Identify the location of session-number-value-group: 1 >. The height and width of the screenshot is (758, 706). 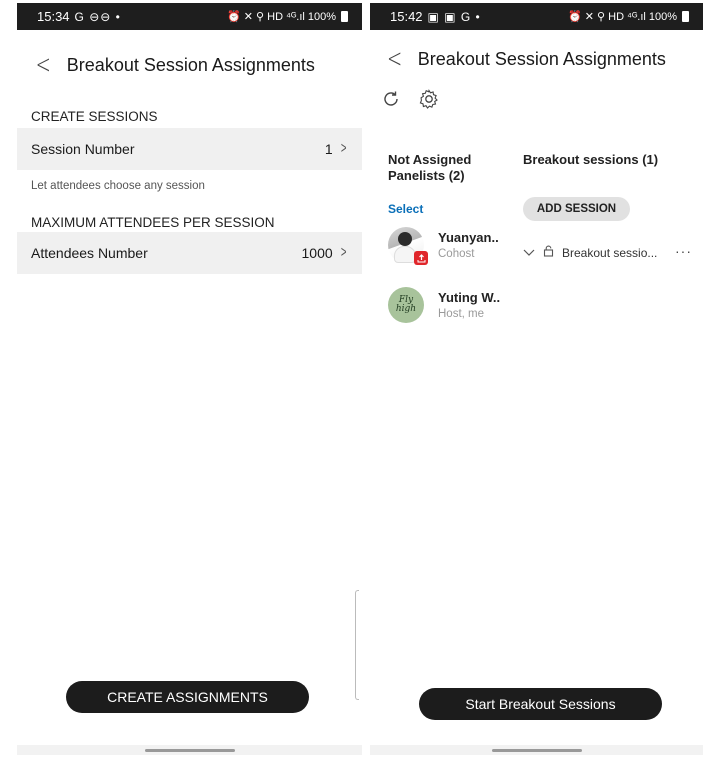
(336, 149).